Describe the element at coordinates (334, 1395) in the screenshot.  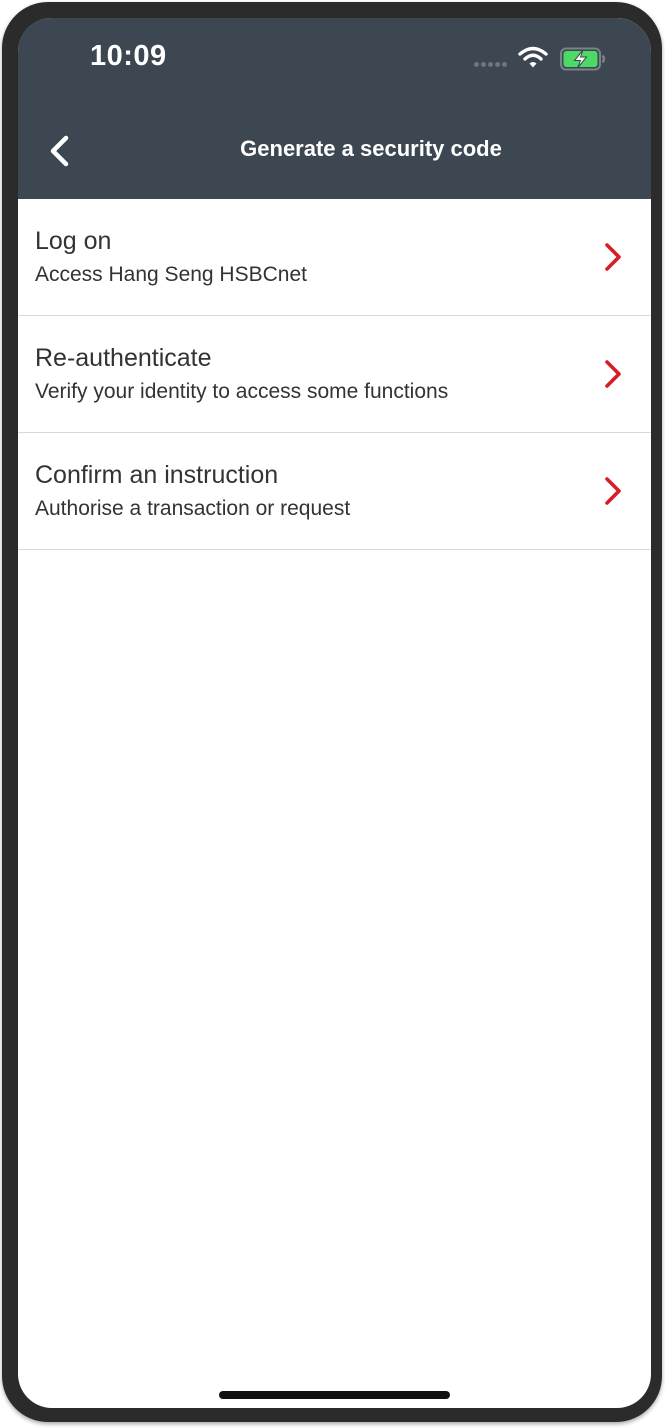
I see `home-indicator` at that location.